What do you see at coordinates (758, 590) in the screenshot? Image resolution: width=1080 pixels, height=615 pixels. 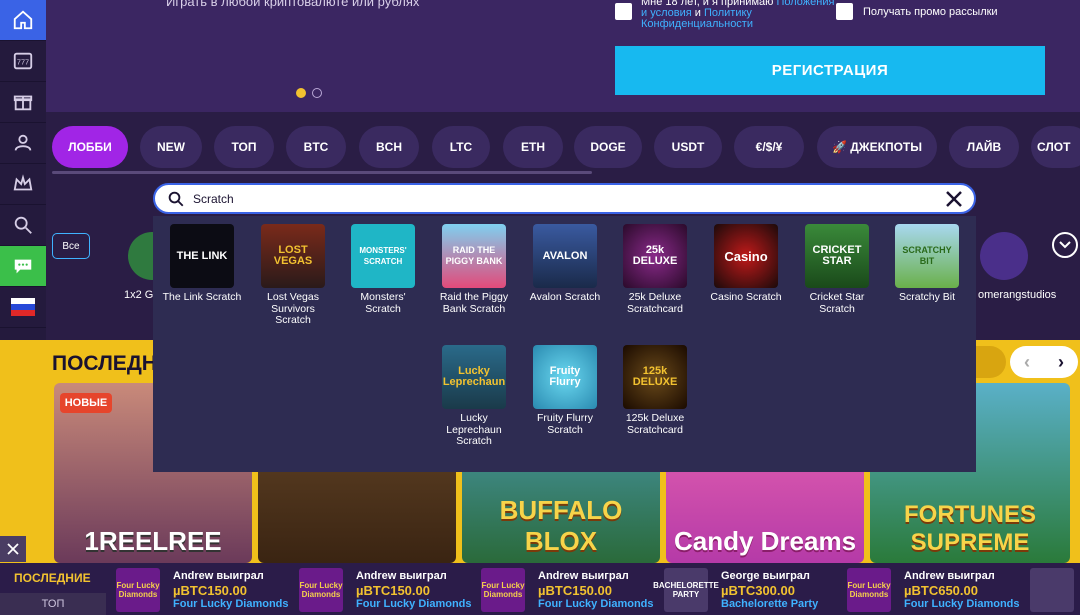 I see `win-amount: µBTC300.00` at bounding box center [758, 590].